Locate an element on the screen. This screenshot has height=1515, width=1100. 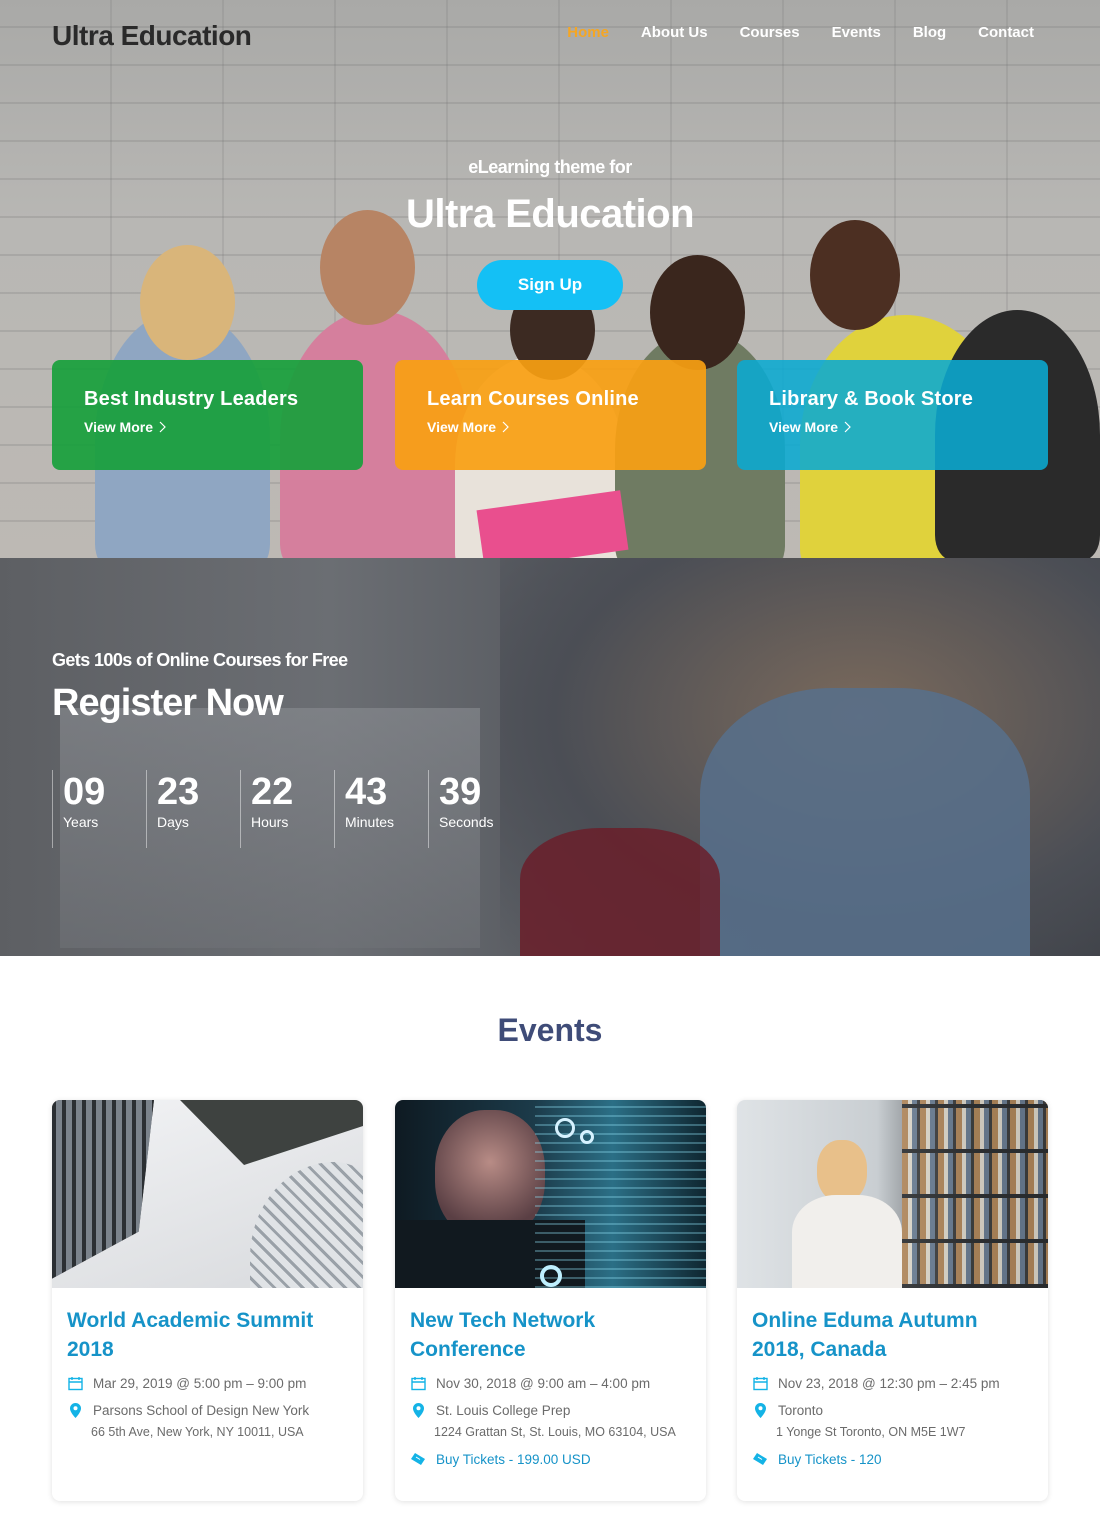
sign-up-button: Sign Up is located at coordinates (550, 285).